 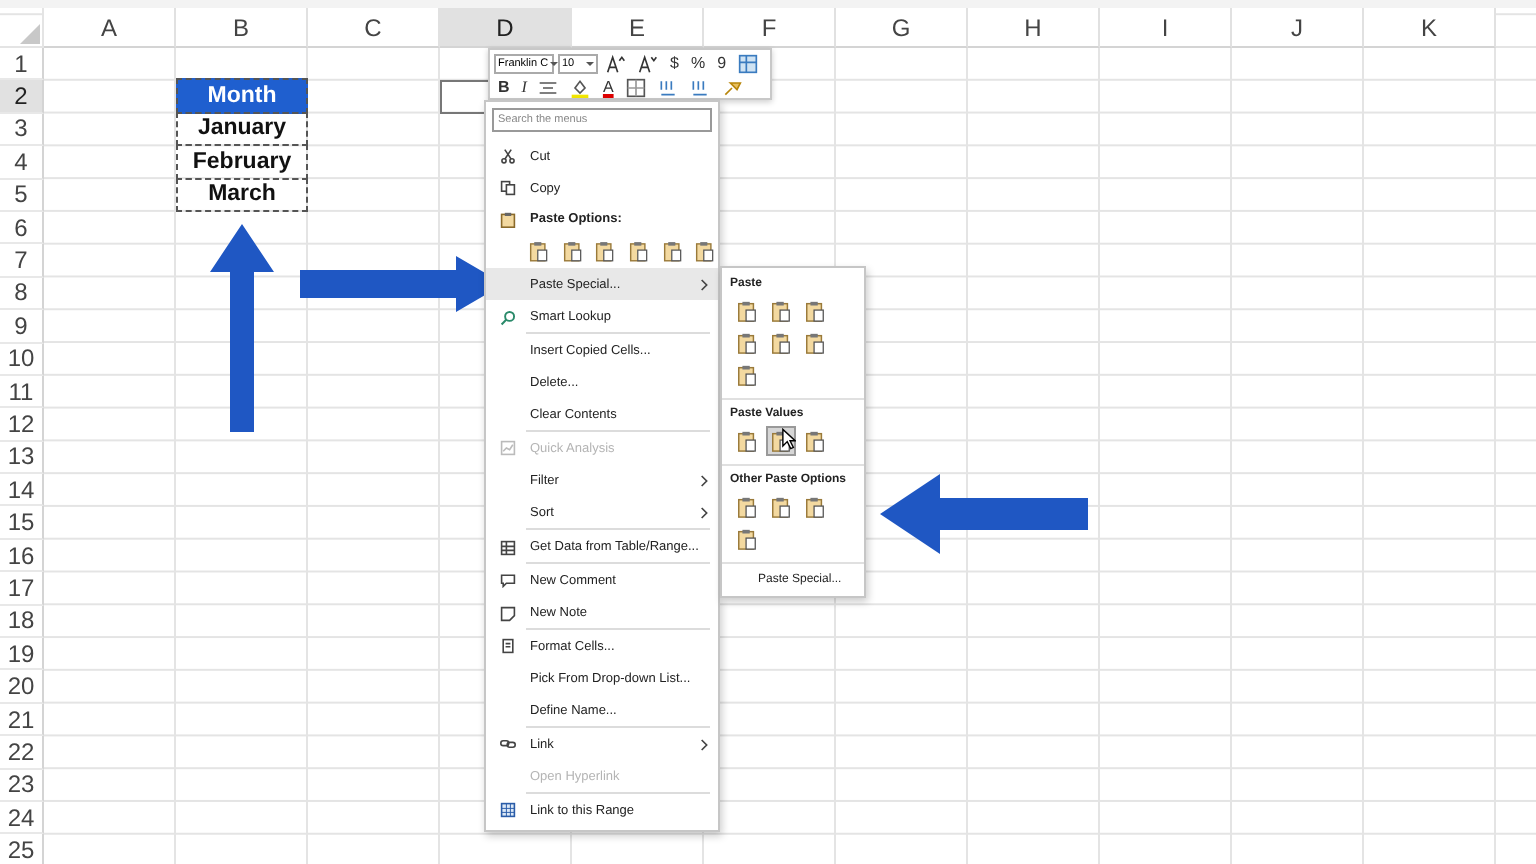 I want to click on search-icon, so click(x=508, y=317).